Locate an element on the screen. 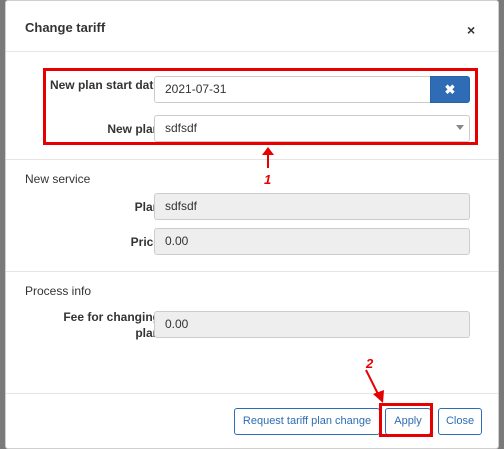  highlight-box-plan-fields is located at coordinates (260, 106).